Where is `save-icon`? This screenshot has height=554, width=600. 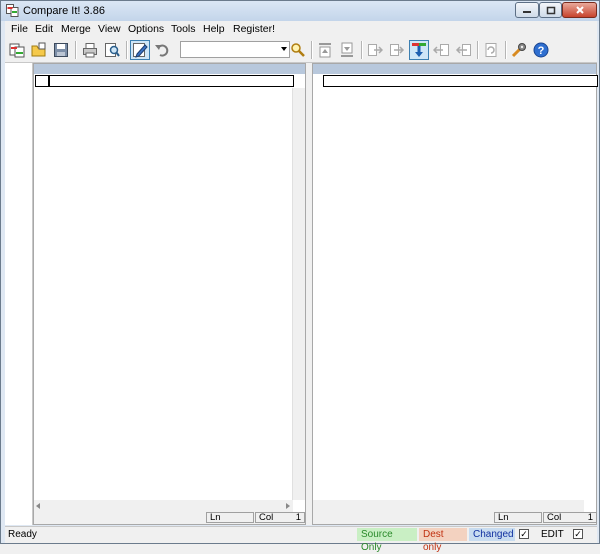
save-icon is located at coordinates (61, 50).